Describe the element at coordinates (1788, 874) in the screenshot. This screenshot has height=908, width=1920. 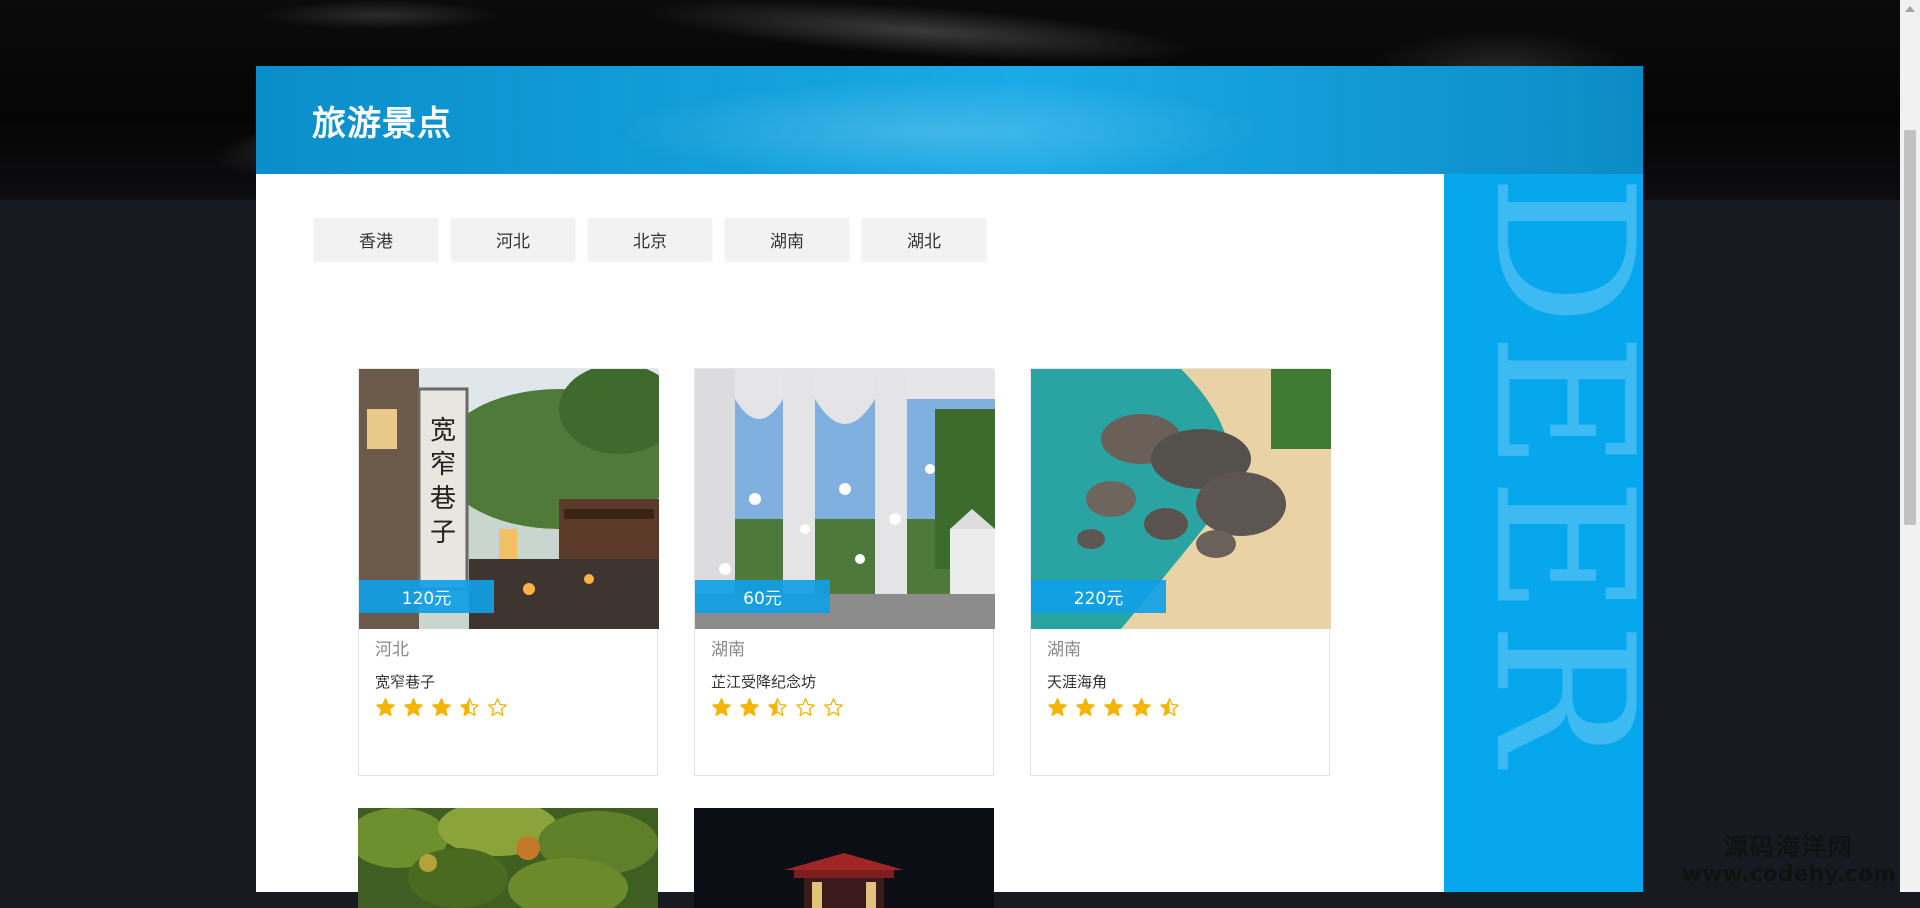
I see `watermark-line2: www.codehy.com` at that location.